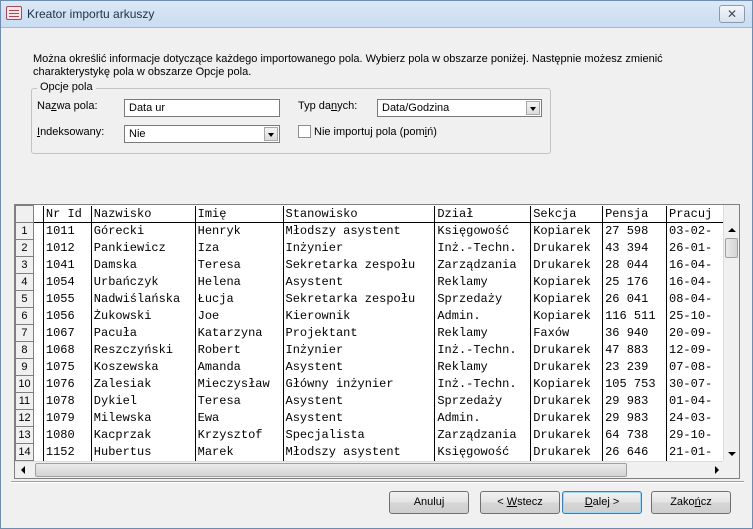  What do you see at coordinates (202, 134) in the screenshot?
I see `indexed-combo: Nie` at bounding box center [202, 134].